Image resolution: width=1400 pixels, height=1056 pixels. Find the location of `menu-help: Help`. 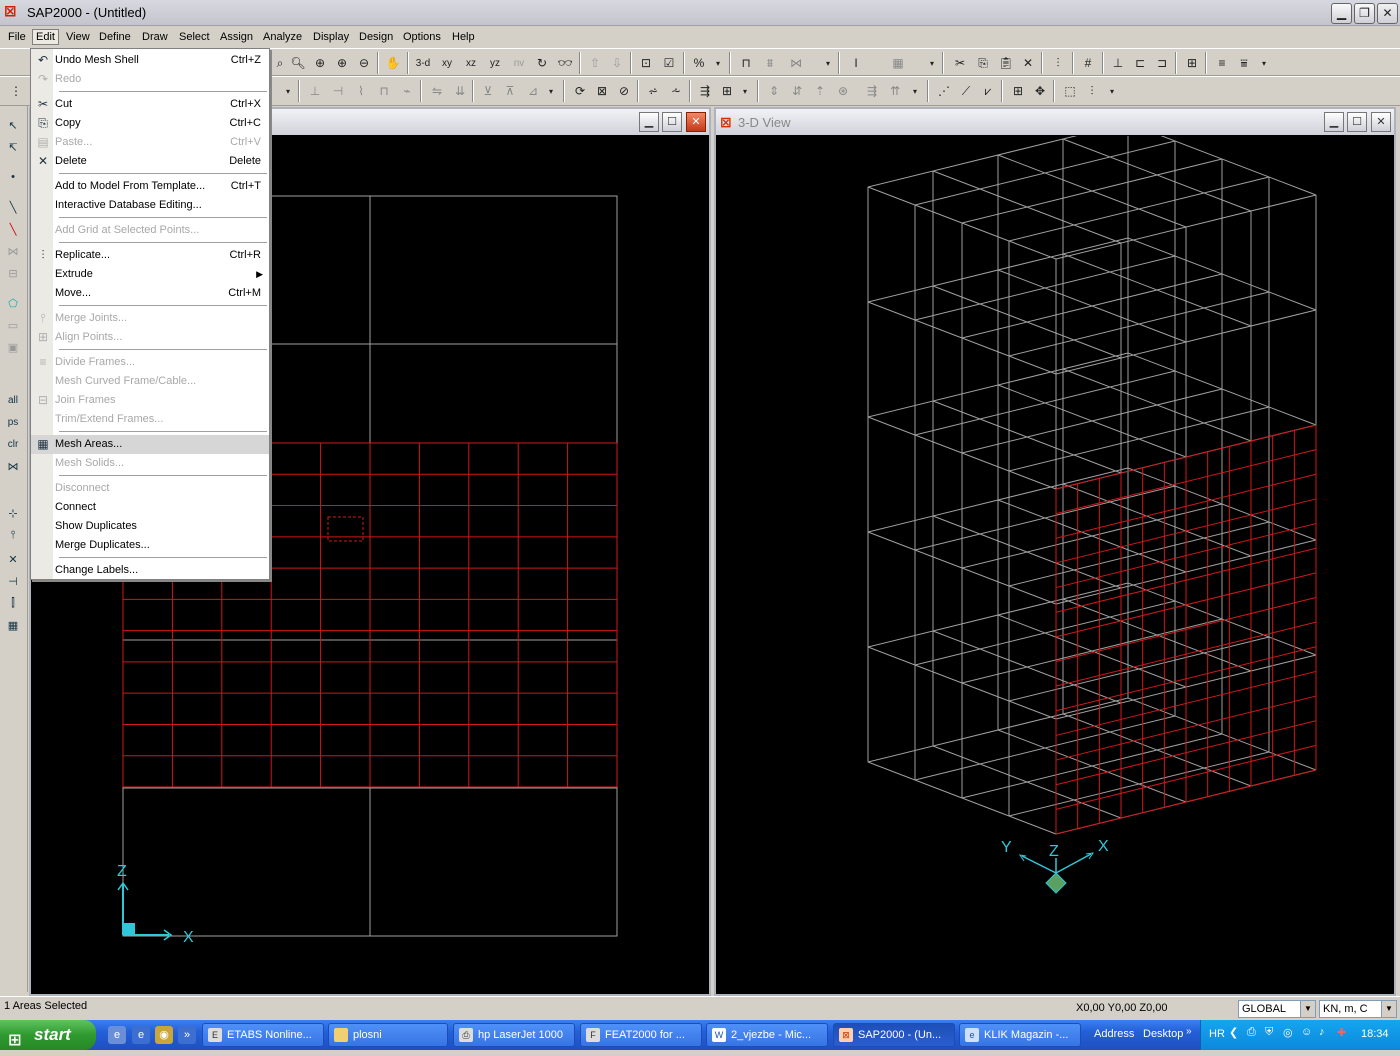

menu-help: Help is located at coordinates (463, 37).